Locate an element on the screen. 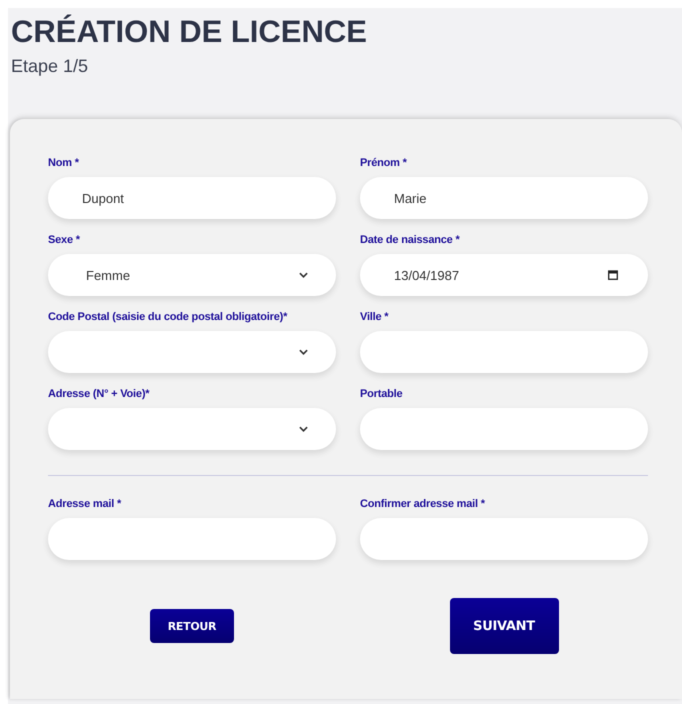 This screenshot has width=682, height=704. input-field: Marie is located at coordinates (504, 198).